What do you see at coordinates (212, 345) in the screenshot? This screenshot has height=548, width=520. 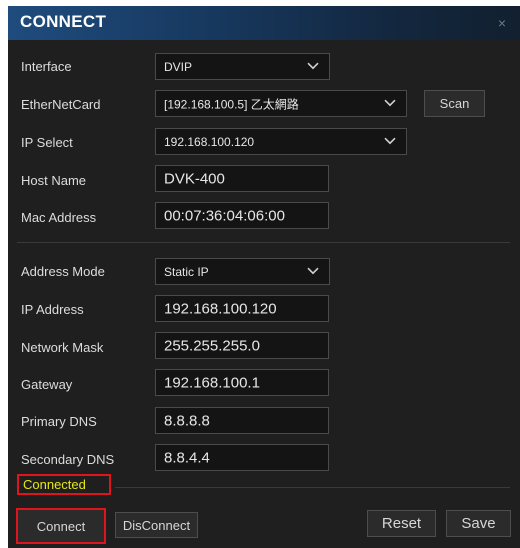 I see `network-mask-value: 255.255.255.0` at bounding box center [212, 345].